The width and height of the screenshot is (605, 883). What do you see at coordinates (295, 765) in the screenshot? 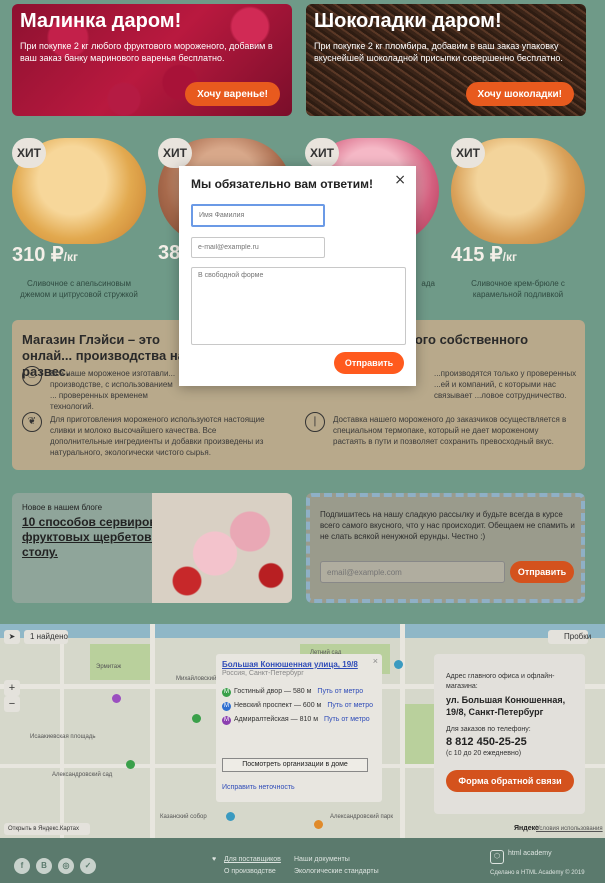
I see `view-organizations-button: Посмотреть организации в доме` at bounding box center [295, 765].